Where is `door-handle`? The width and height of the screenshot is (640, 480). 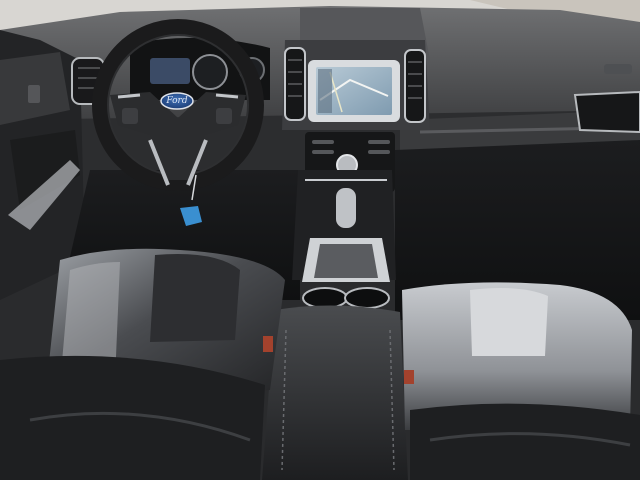 door-handle is located at coordinates (34, 94).